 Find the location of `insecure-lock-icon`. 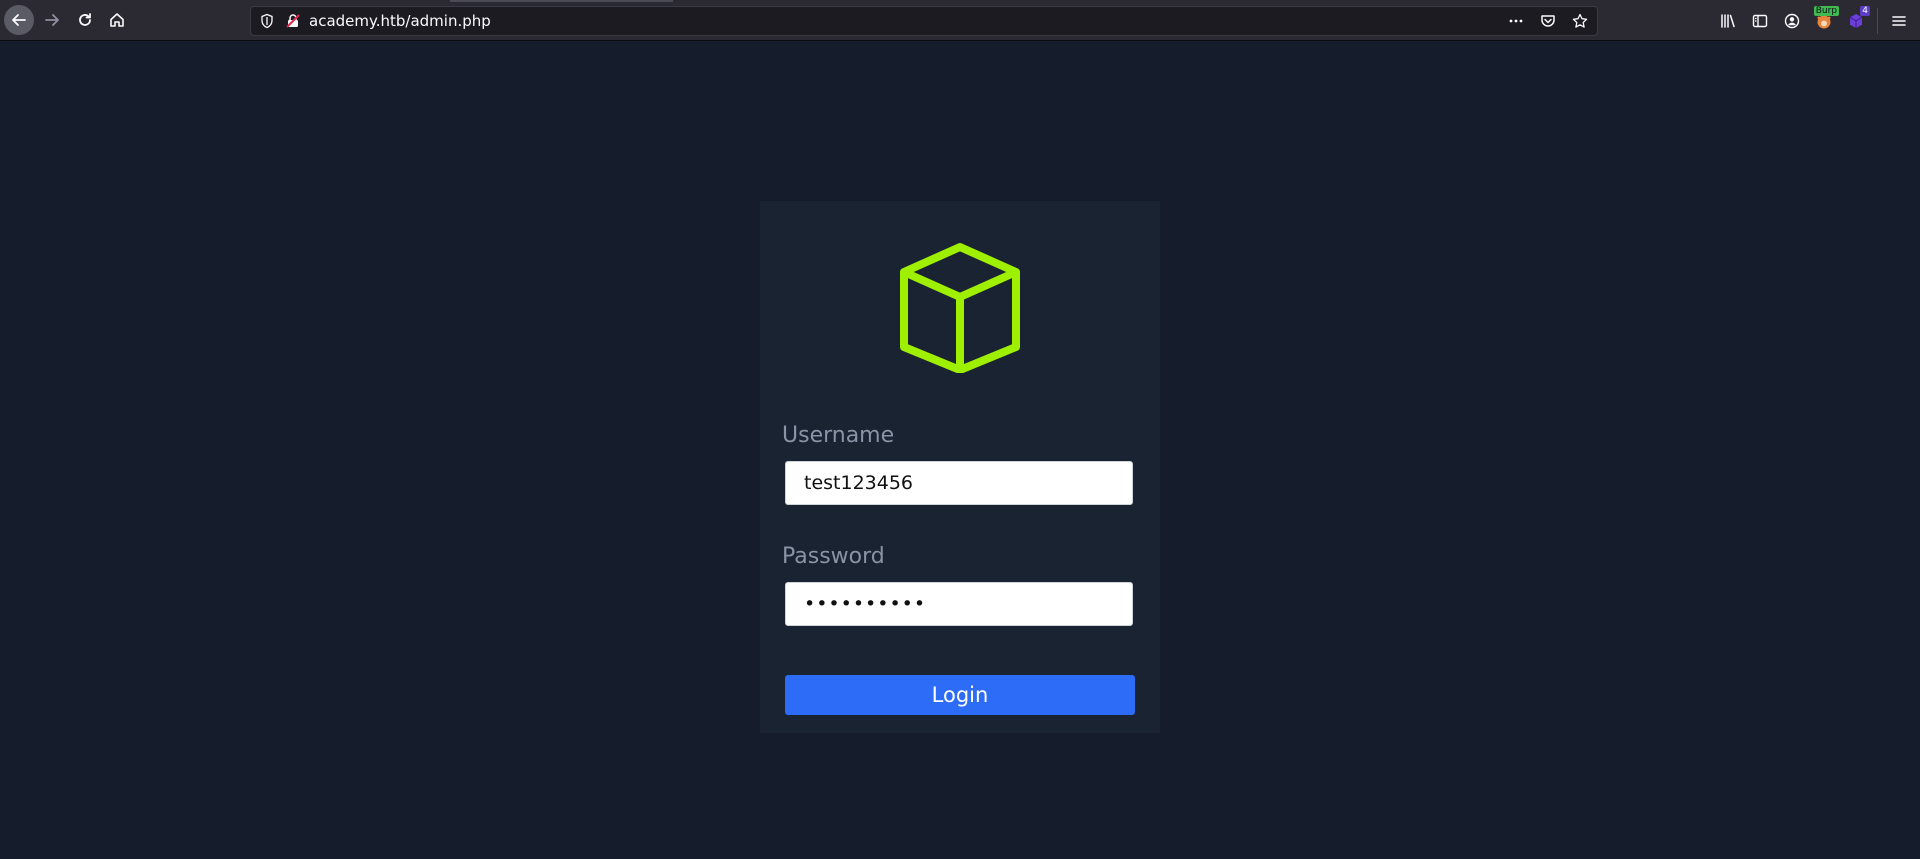

insecure-lock-icon is located at coordinates (293, 21).